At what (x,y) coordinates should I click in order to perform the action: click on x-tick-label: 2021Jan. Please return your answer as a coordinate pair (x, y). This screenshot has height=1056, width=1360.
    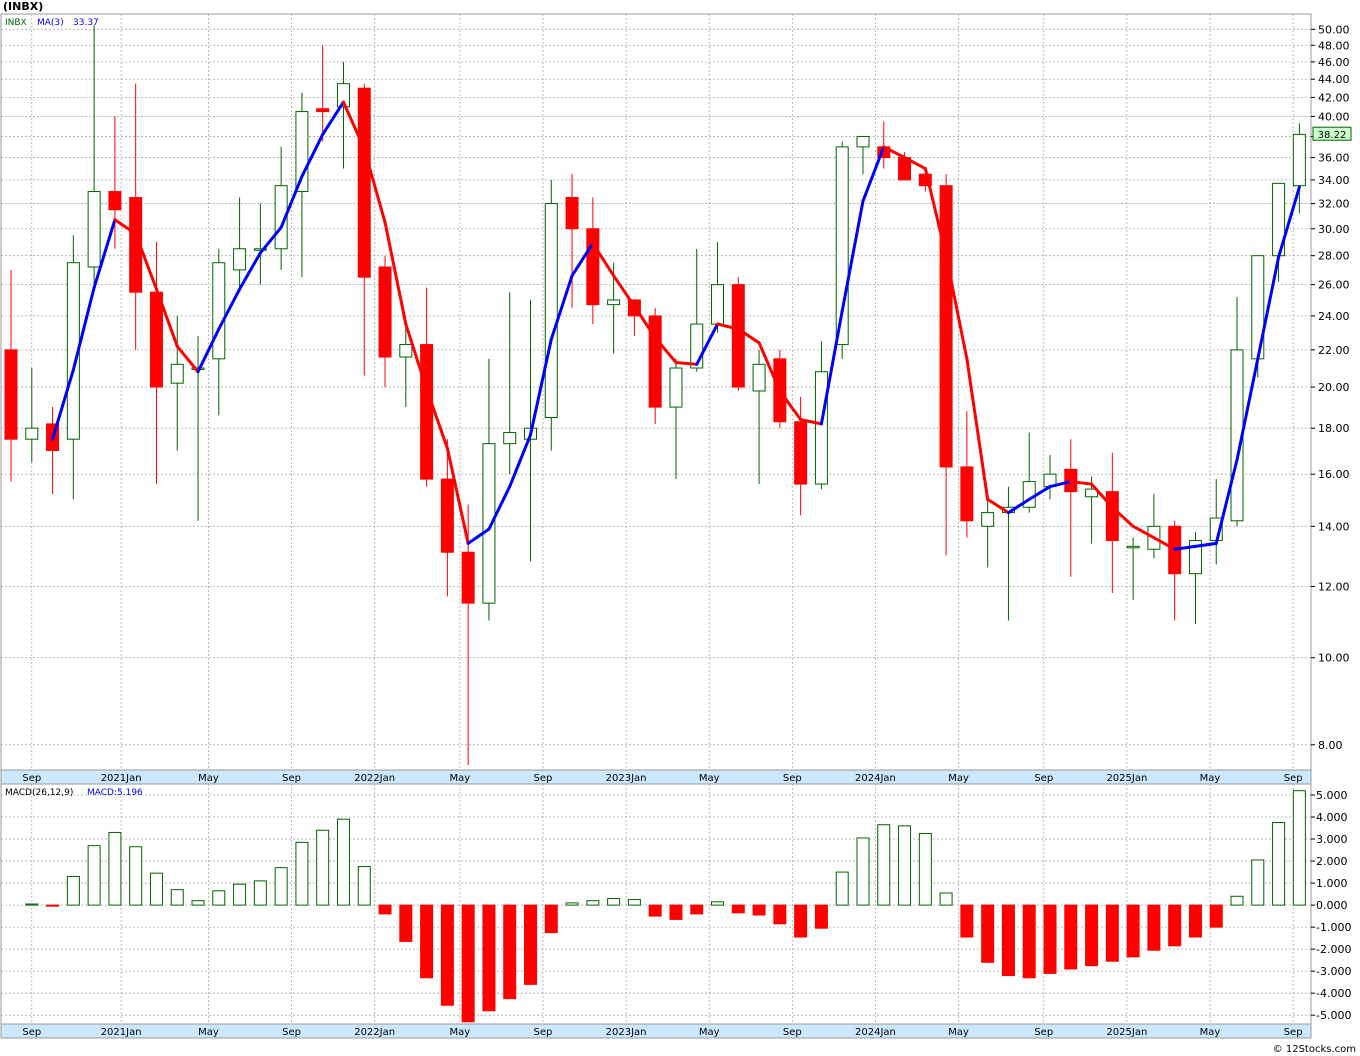
    Looking at the image, I should click on (121, 1032).